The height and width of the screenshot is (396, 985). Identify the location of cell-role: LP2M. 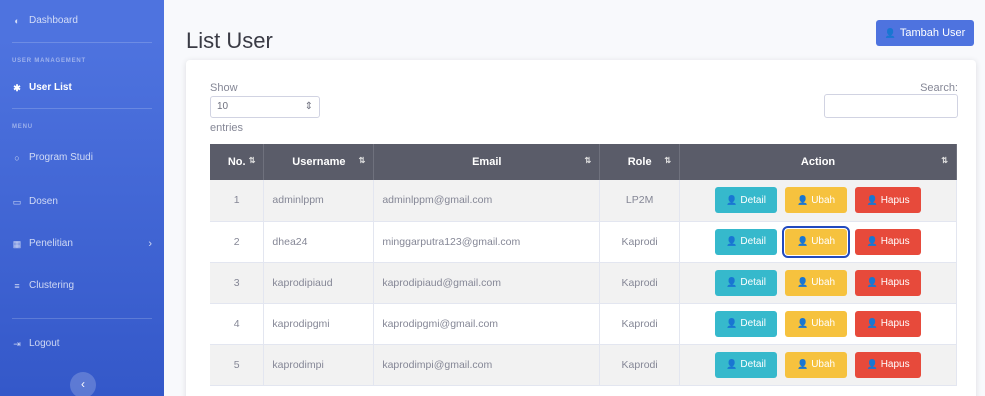
(640, 201).